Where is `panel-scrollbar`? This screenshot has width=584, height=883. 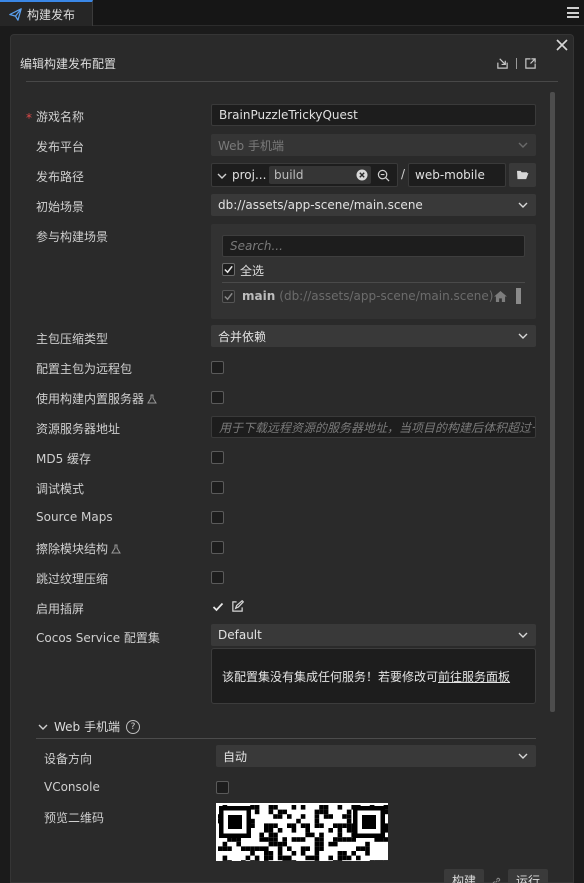
panel-scrollbar is located at coordinates (552, 402).